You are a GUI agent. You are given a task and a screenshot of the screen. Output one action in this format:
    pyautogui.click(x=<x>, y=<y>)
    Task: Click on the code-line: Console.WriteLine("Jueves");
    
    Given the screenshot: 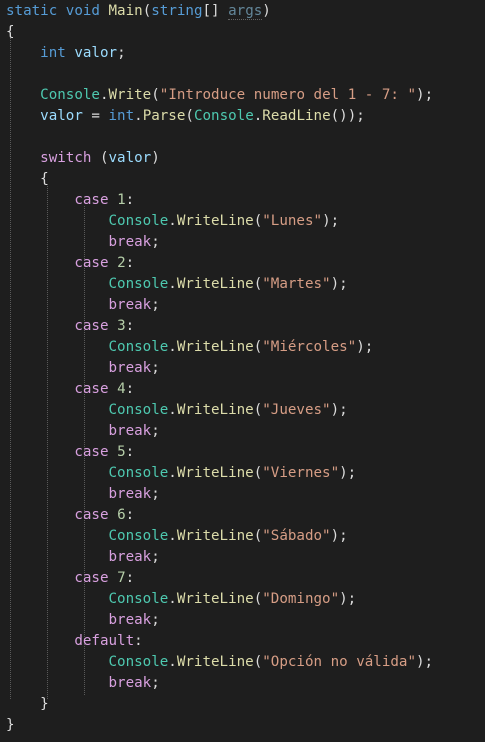 What is the action you would take?
    pyautogui.click(x=177, y=410)
    